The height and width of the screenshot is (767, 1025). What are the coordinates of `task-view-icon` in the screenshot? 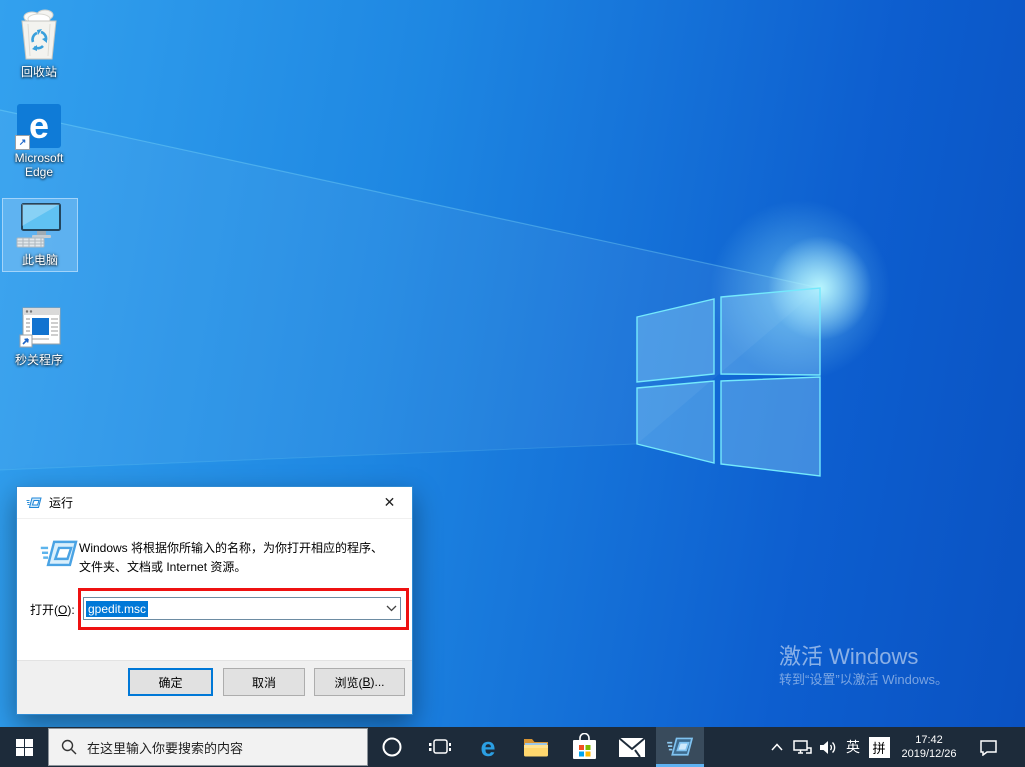 It's located at (440, 746).